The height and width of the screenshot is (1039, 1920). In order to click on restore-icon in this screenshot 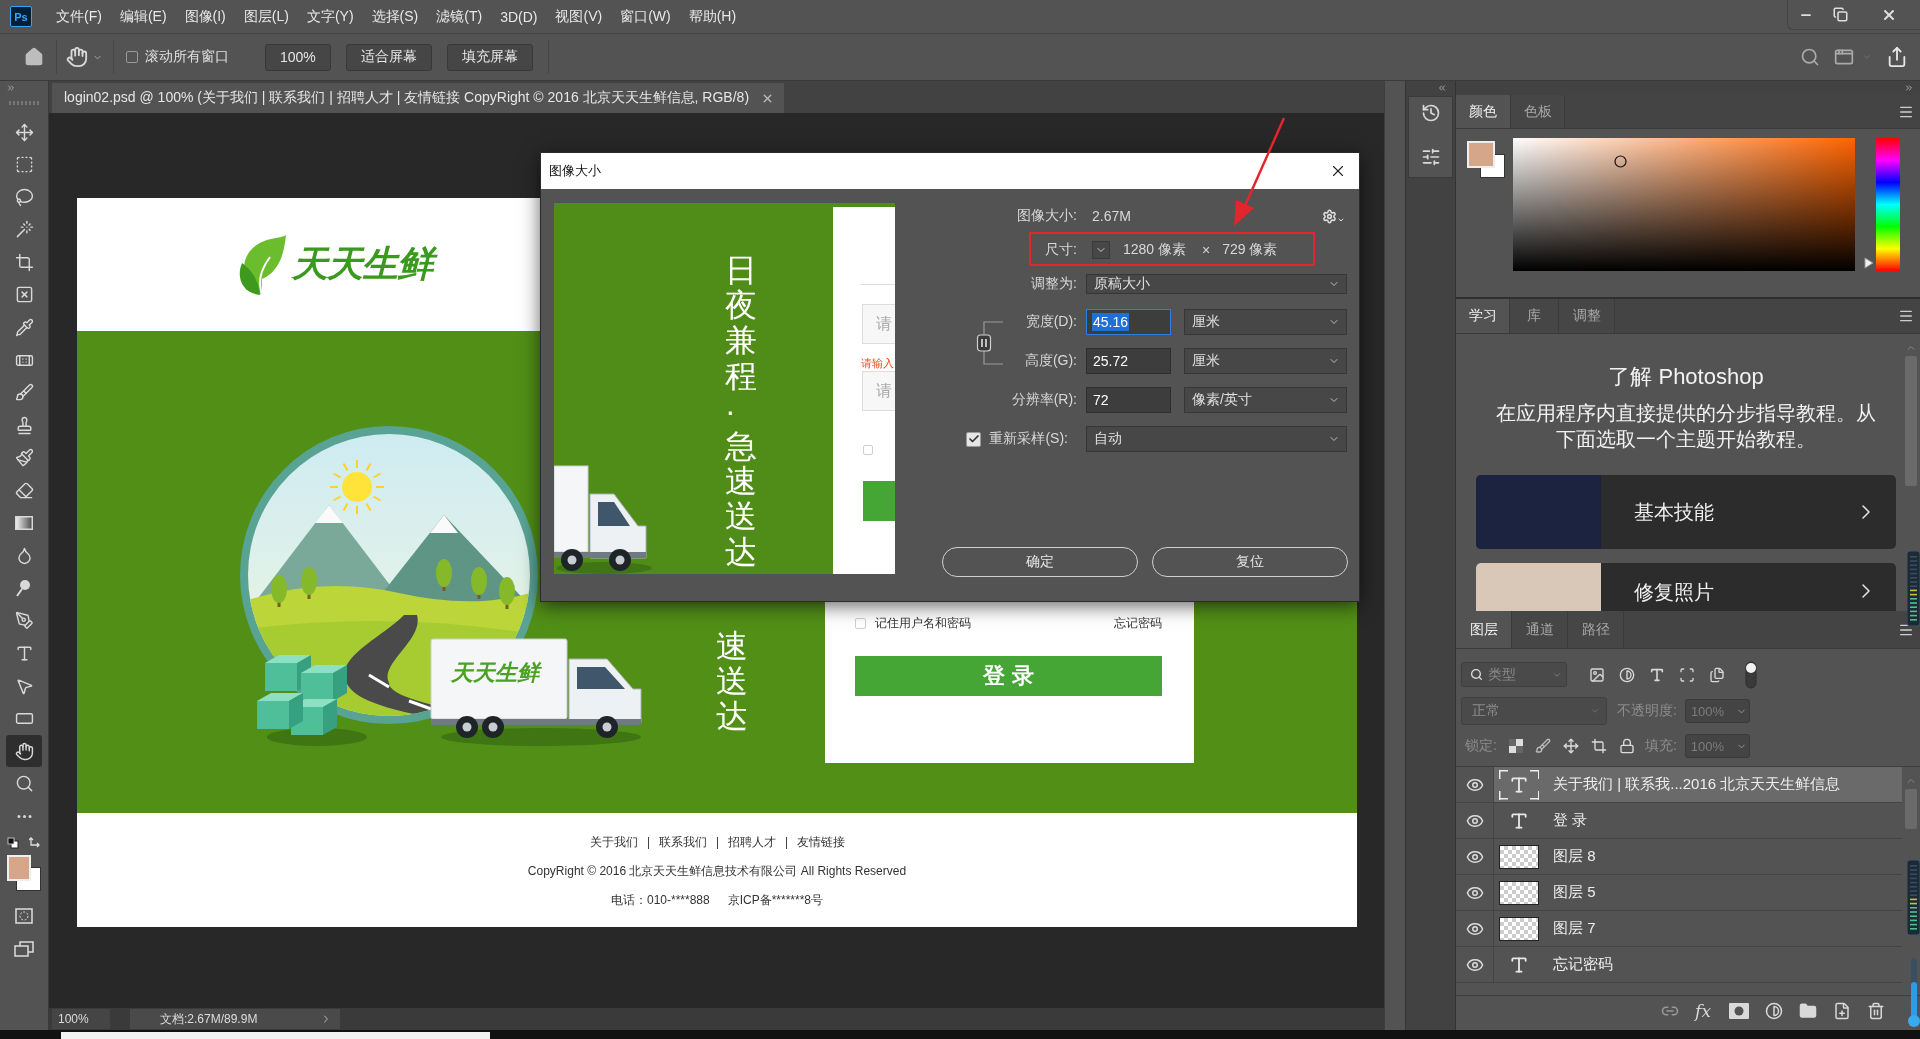, I will do `click(1840, 14)`.